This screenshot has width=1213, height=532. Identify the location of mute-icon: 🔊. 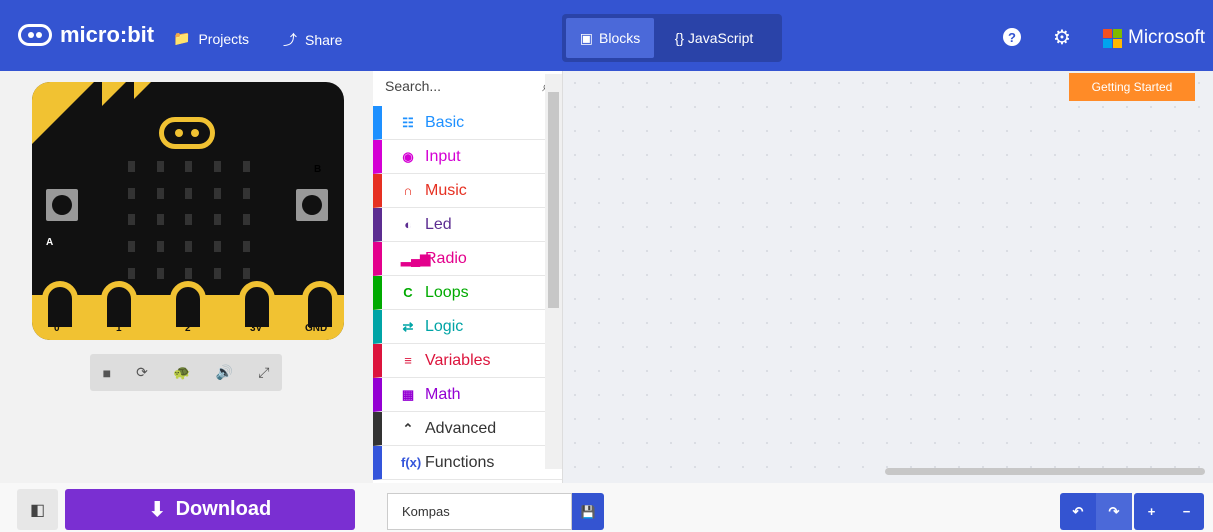
(224, 372).